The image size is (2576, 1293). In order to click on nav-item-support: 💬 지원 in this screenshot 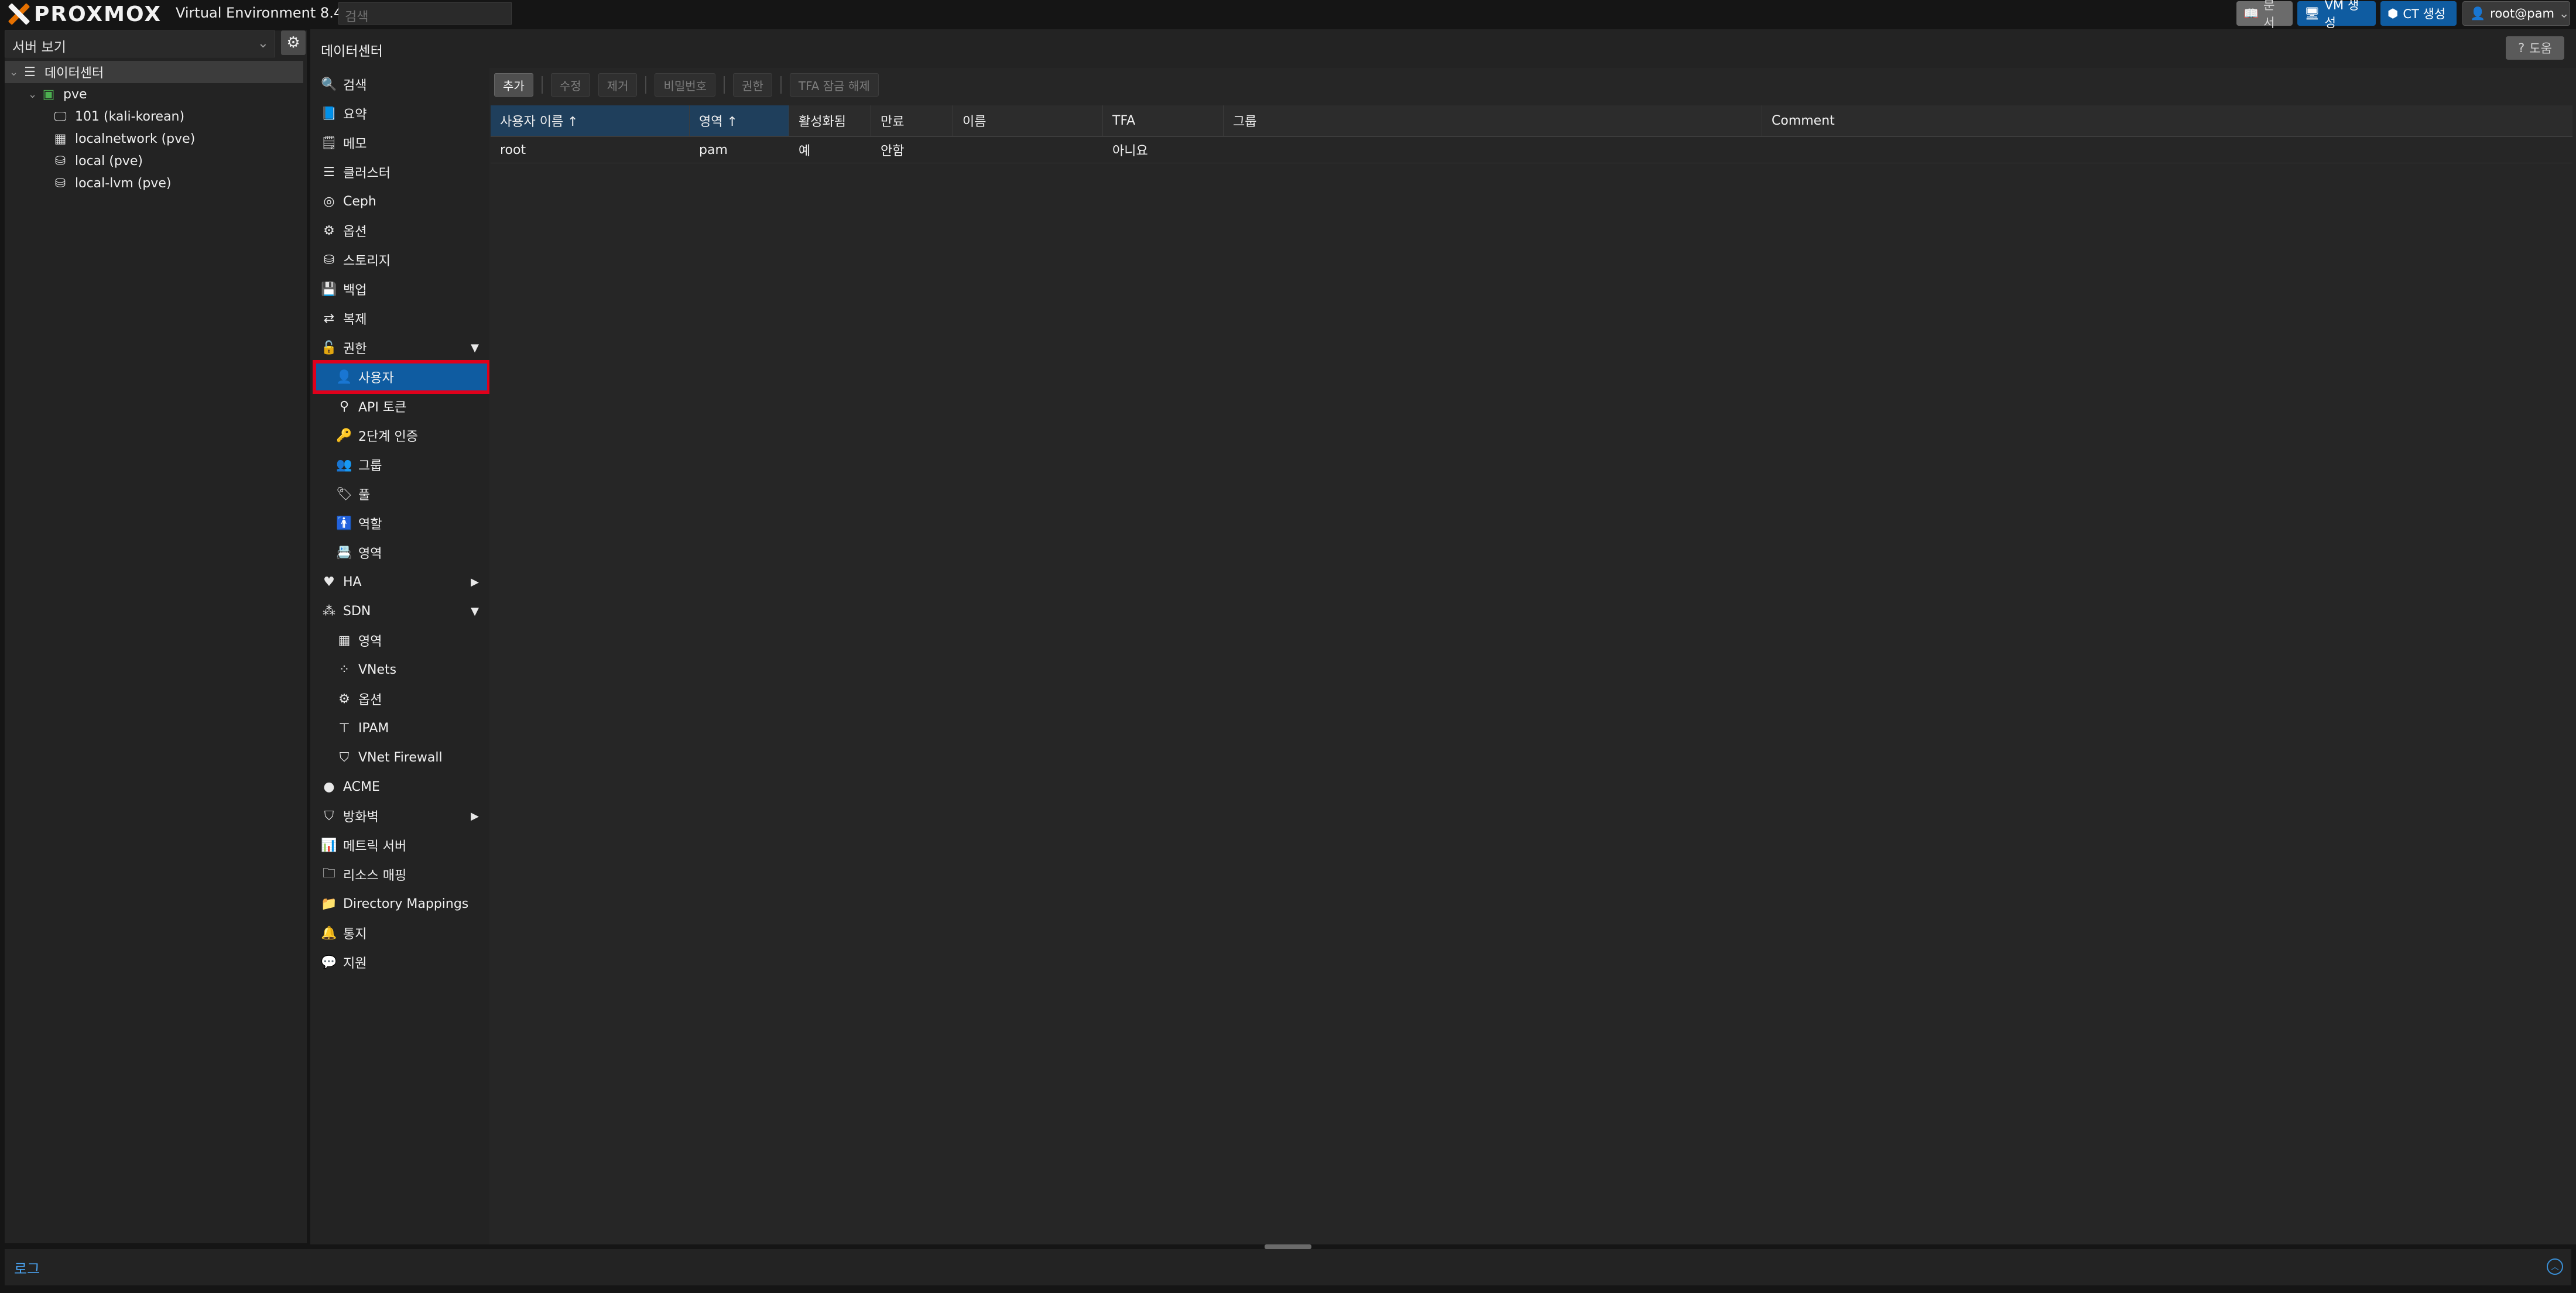, I will do `click(401, 962)`.